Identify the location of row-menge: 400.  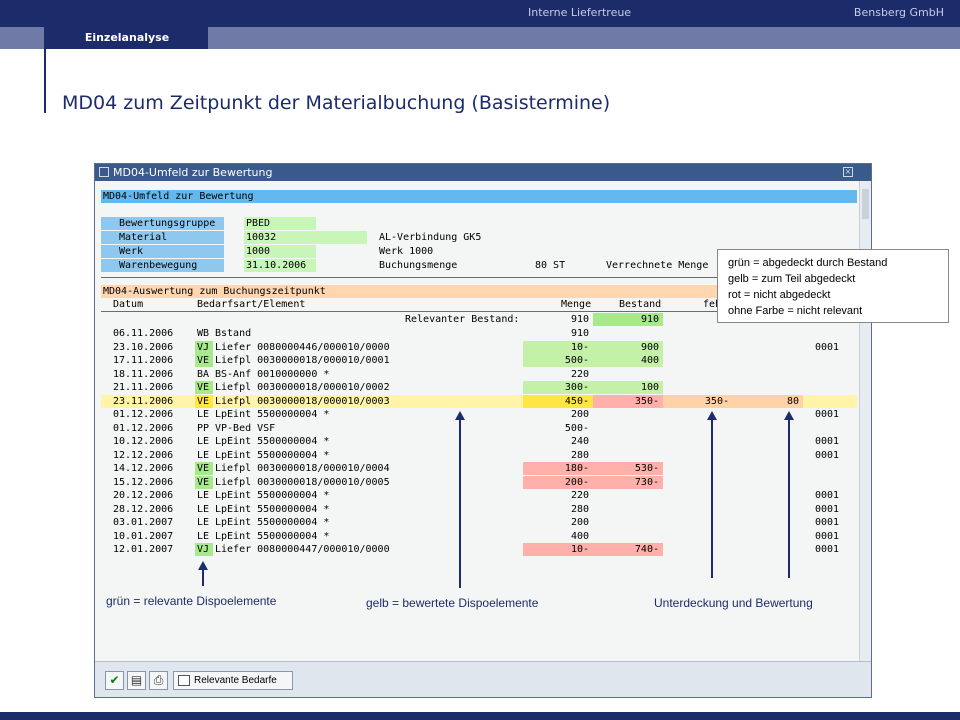
(579, 536).